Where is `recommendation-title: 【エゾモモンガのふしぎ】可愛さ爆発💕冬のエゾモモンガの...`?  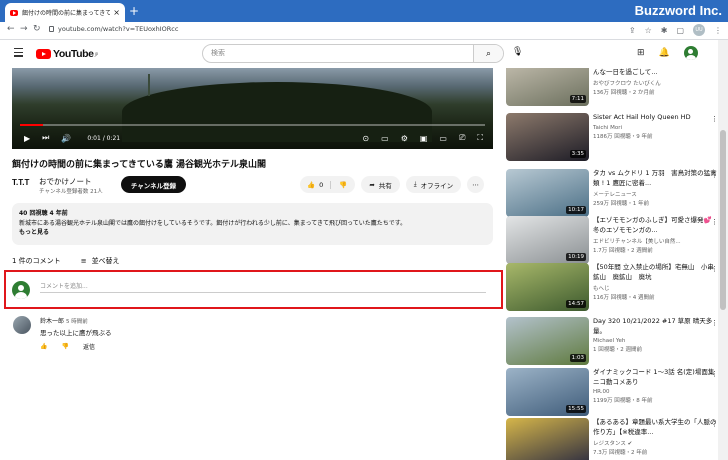 recommendation-title: 【エゾモモンガのふしぎ】可愛さ爆発💕冬のエゾモモンガの... is located at coordinates (655, 225).